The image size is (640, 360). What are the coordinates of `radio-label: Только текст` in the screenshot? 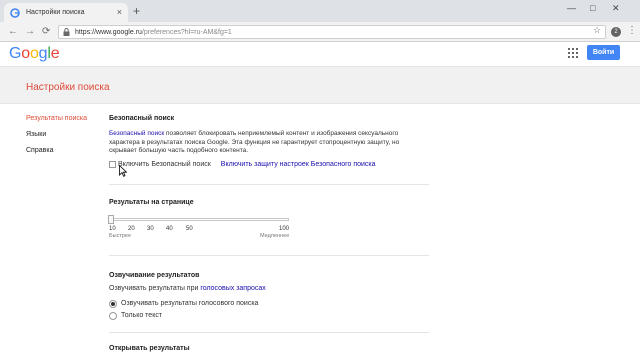 It's located at (141, 315).